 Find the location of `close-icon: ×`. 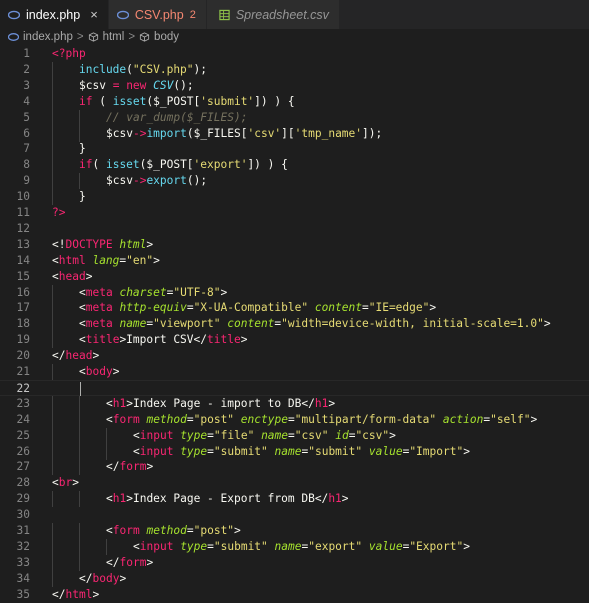

close-icon: × is located at coordinates (94, 14).